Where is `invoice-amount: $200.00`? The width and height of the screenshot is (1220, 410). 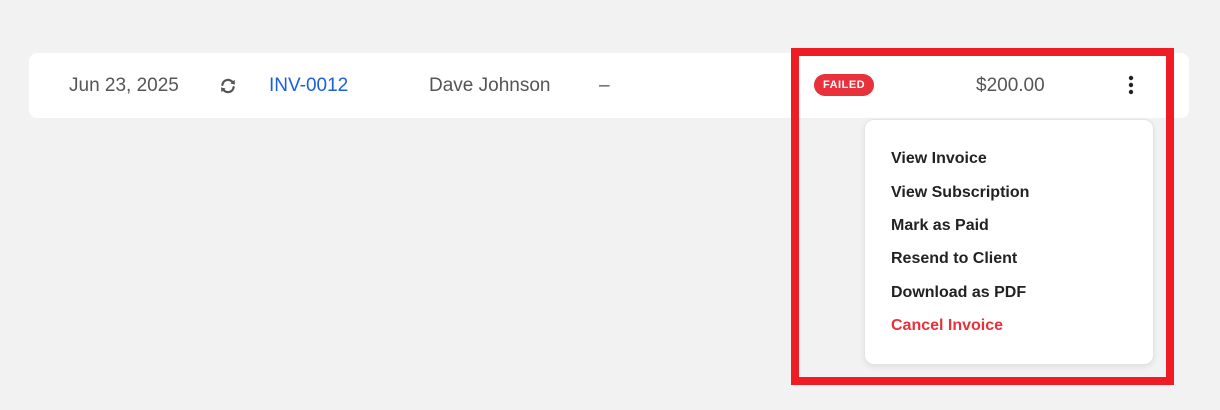 invoice-amount: $200.00 is located at coordinates (1010, 85).